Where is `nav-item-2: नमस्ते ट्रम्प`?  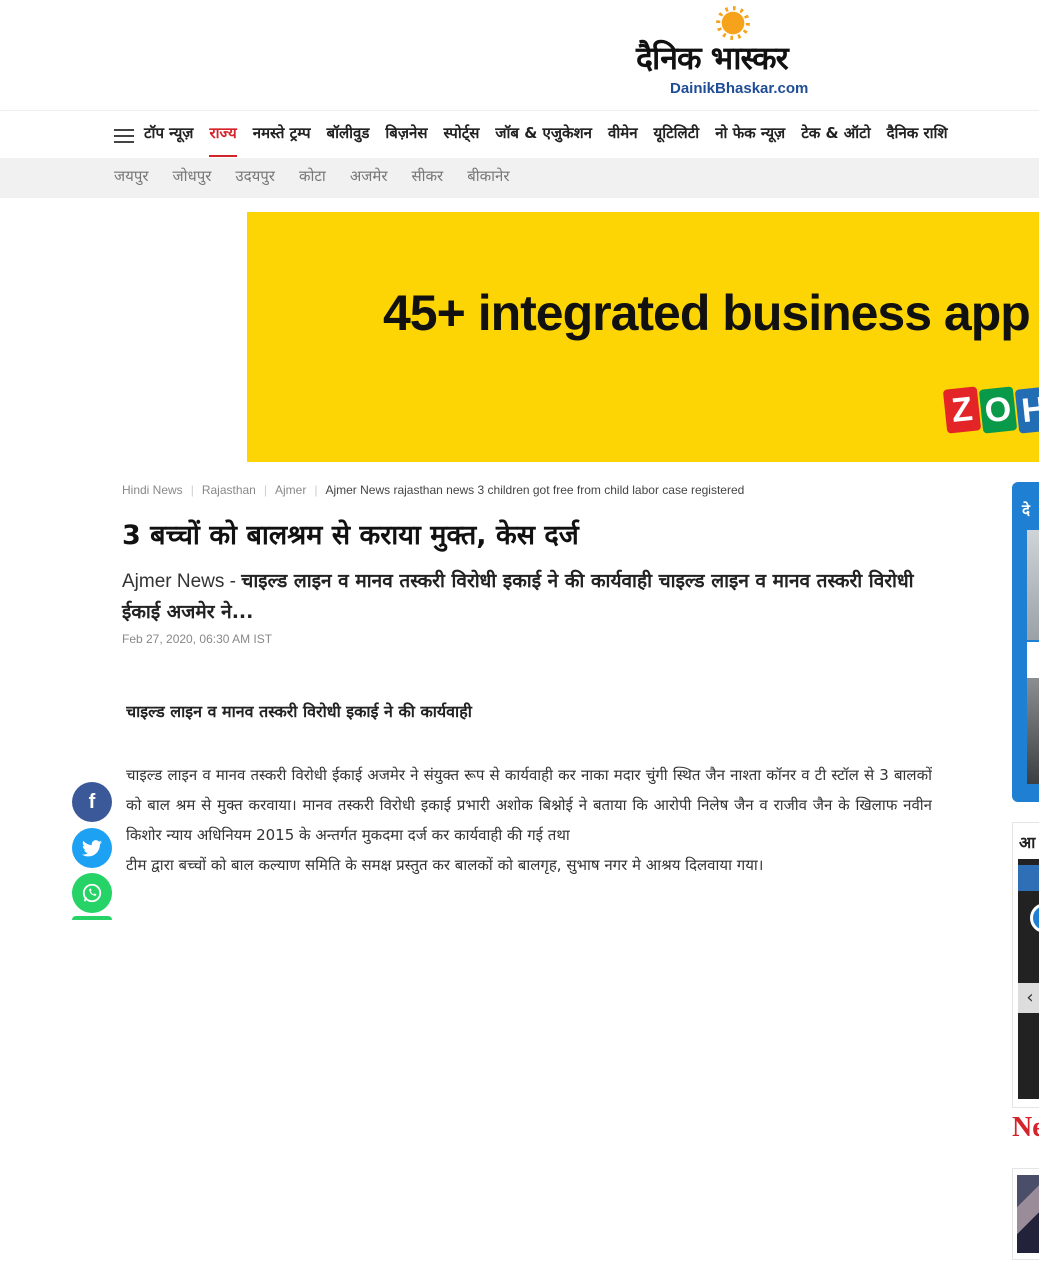 nav-item-2: नमस्ते ट्रम्प is located at coordinates (282, 140).